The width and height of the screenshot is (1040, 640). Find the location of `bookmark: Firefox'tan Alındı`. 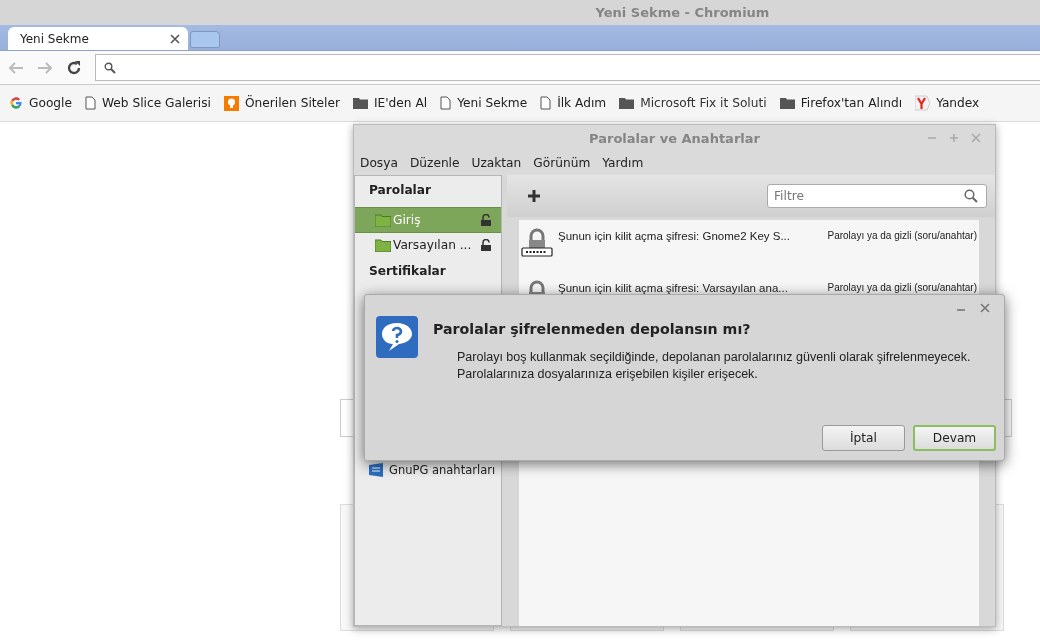

bookmark: Firefox'tan Alındı is located at coordinates (841, 103).